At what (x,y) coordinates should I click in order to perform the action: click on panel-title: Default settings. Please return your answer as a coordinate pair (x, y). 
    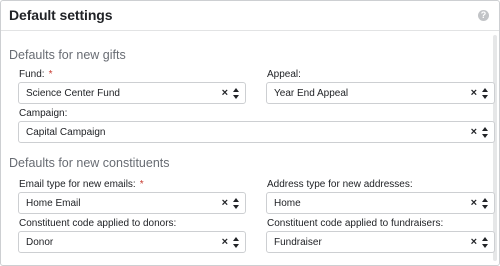
    Looking at the image, I should click on (61, 15).